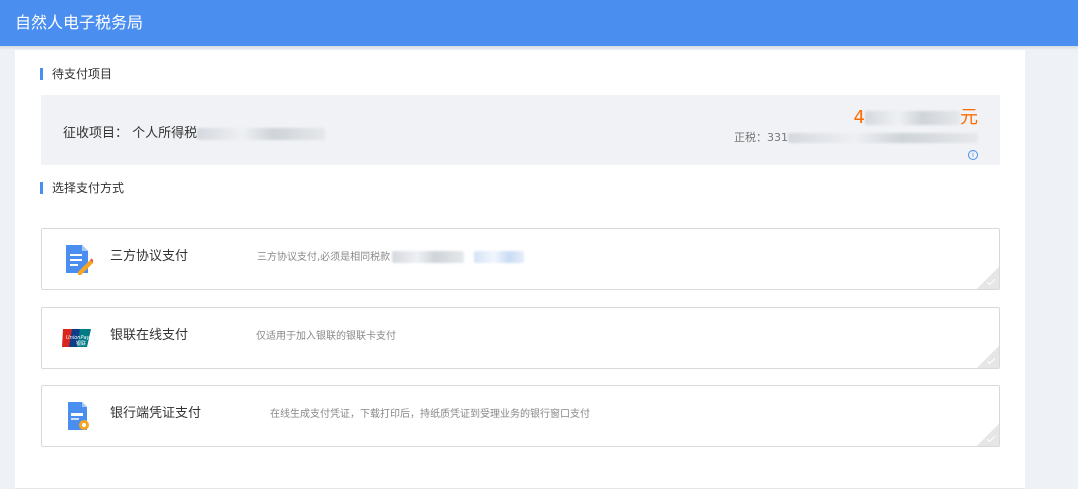 The height and width of the screenshot is (489, 1078). I want to click on payment-option-bank-voucher: 银行端凭证支付 在线生成支付凭证，下载打印后，持纸质凭证到受理业务的银行窗口支付, so click(520, 416).